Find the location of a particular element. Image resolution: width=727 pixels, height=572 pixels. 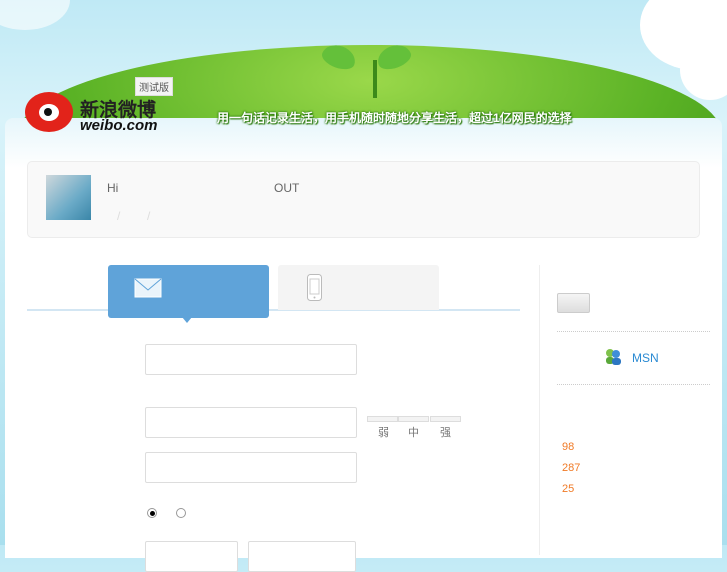

strength-label-medium: 中 is located at coordinates (413, 433).